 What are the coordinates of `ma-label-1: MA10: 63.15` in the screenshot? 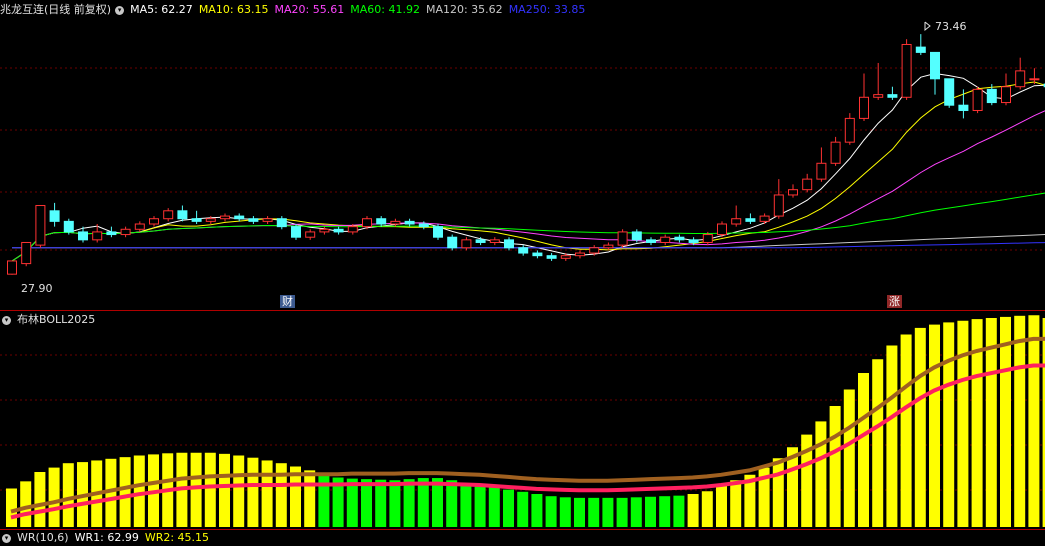 It's located at (233, 9).